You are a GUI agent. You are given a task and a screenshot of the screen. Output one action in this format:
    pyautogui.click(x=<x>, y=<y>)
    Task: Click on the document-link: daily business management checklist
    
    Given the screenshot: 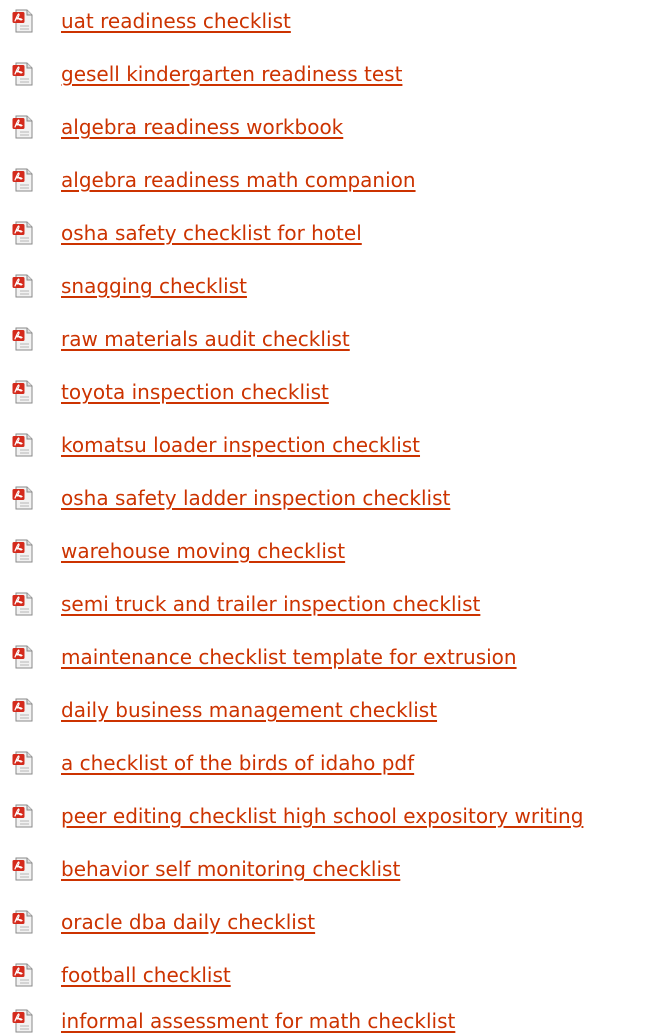 What is the action you would take?
    pyautogui.click(x=249, y=710)
    